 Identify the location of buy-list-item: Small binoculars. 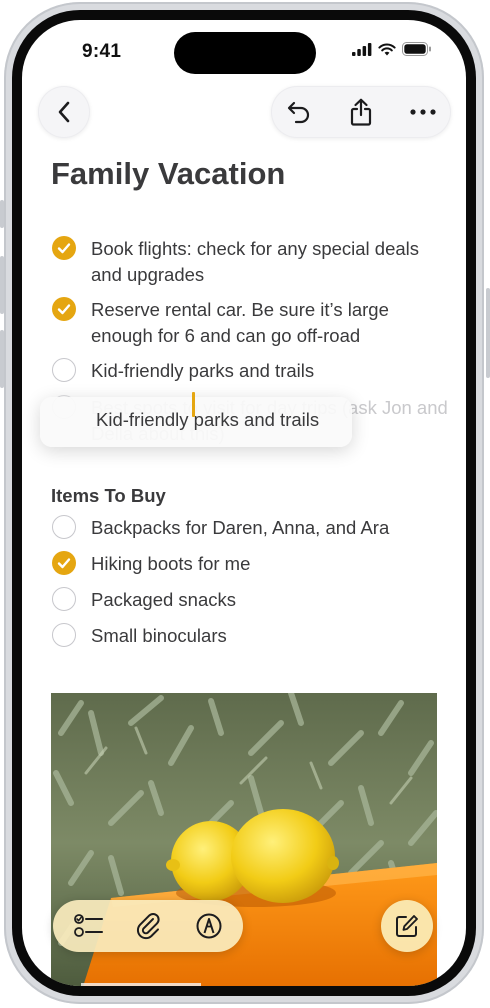
(247, 637).